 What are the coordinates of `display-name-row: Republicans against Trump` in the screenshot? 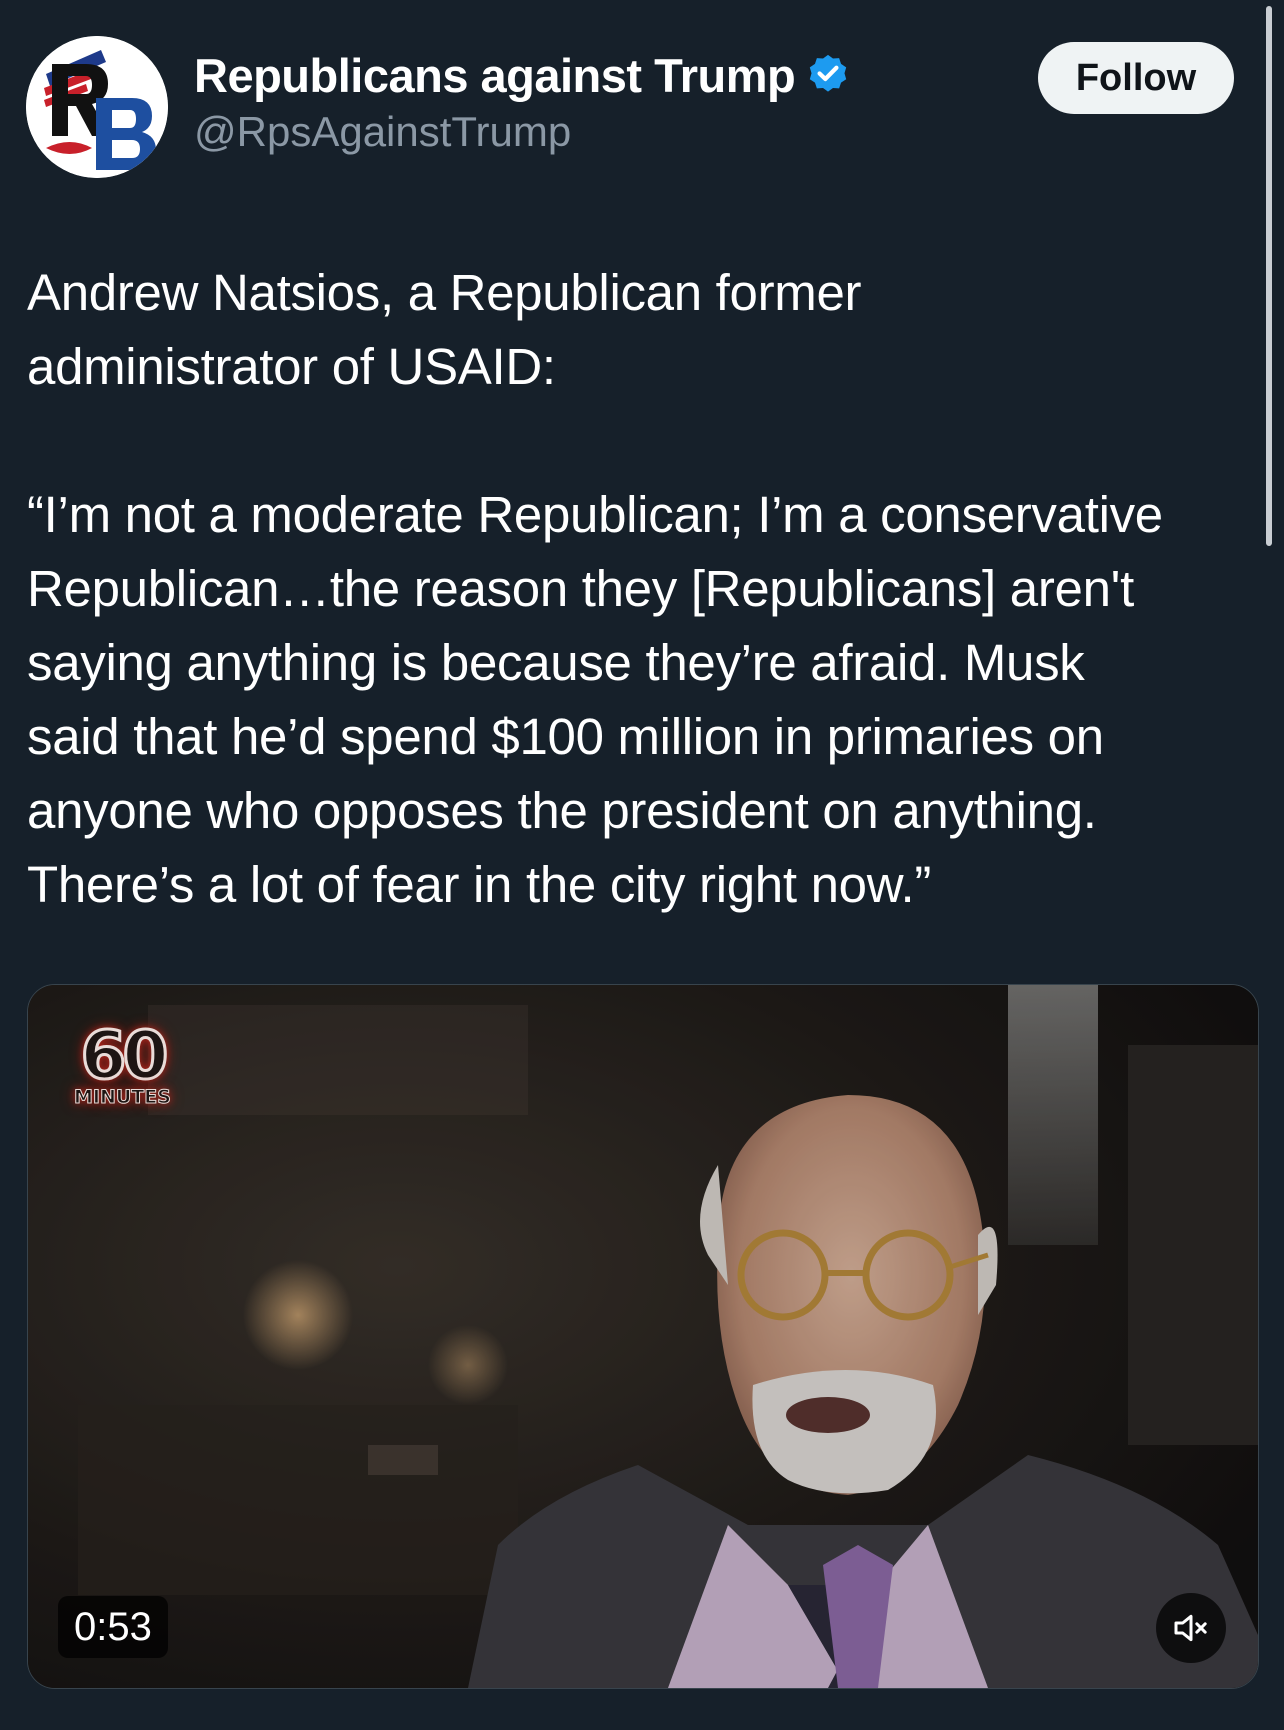 It's located at (522, 75).